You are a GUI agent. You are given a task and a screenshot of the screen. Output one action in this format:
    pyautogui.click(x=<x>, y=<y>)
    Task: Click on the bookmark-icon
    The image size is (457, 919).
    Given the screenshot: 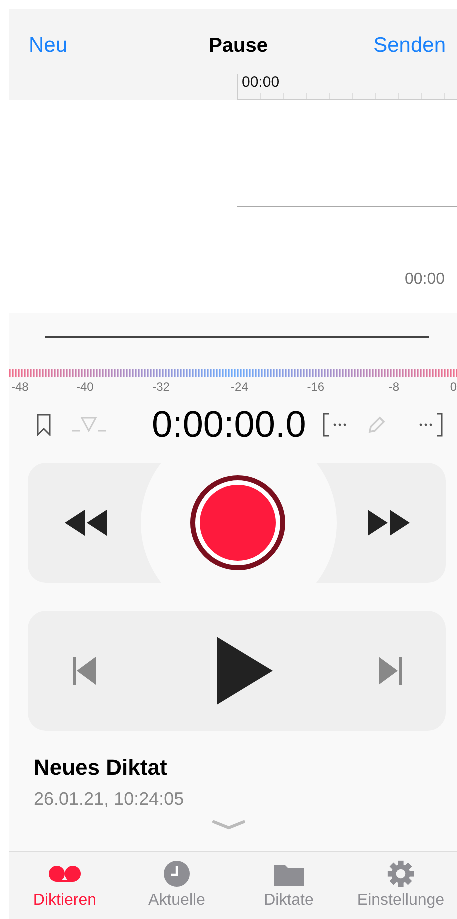 What is the action you would take?
    pyautogui.click(x=44, y=425)
    